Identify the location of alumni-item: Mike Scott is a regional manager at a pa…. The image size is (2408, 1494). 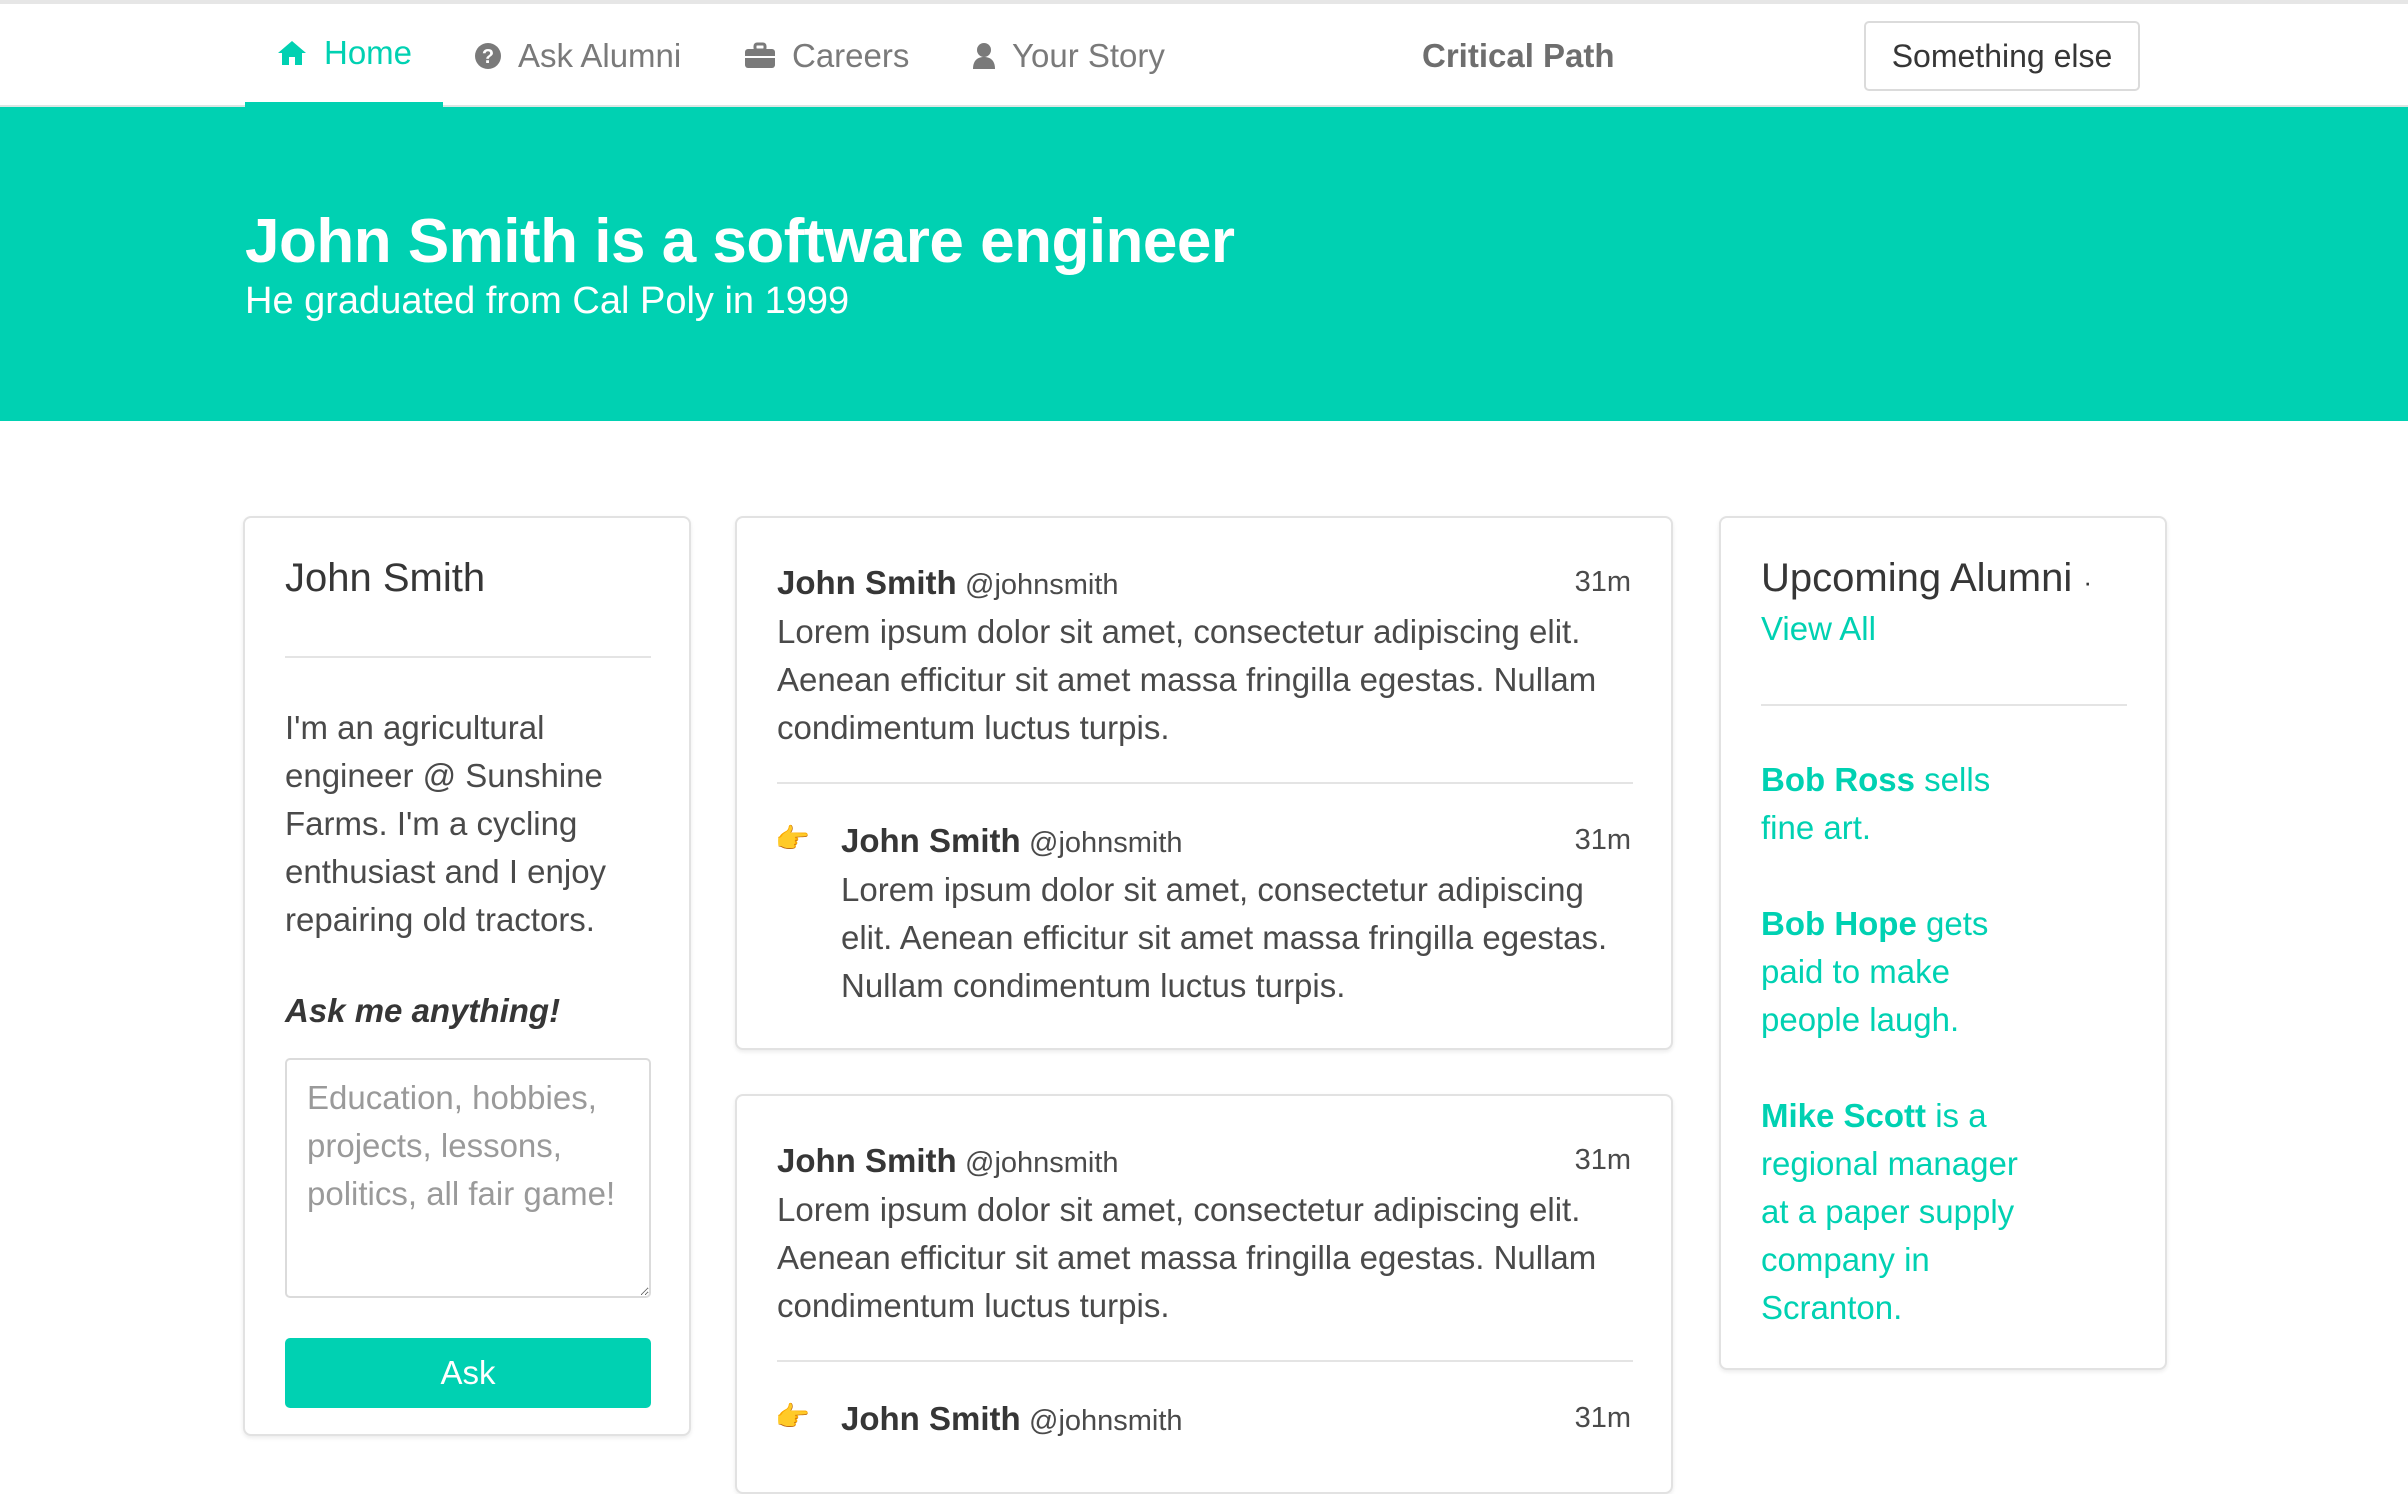
(1896, 1212).